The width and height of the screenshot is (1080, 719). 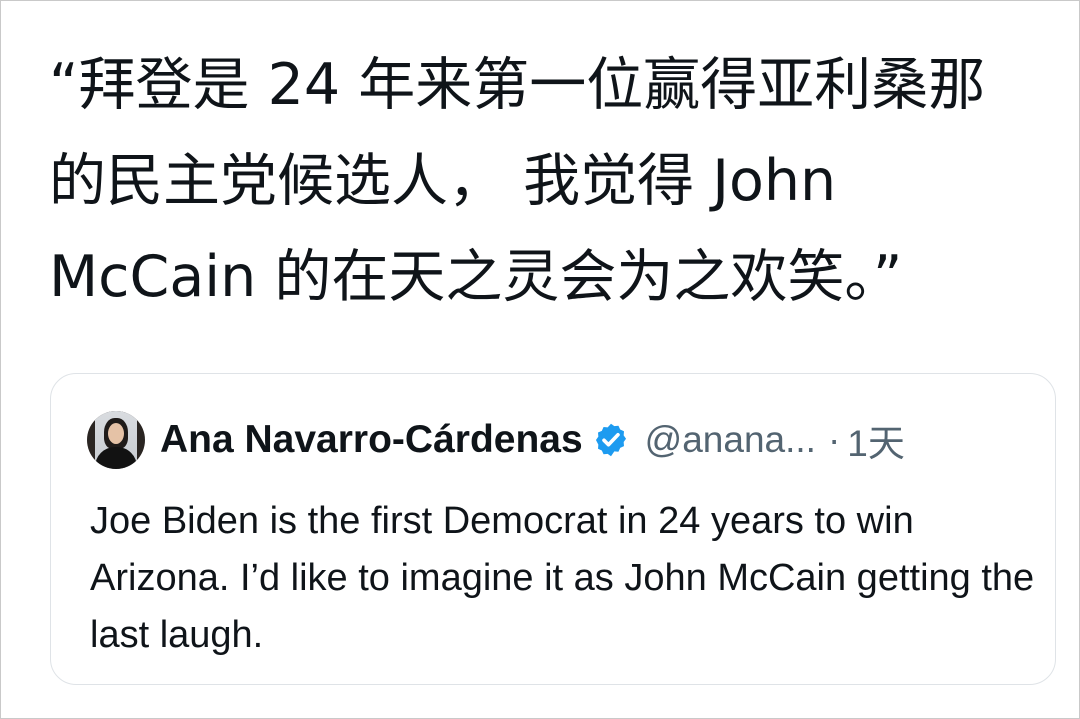 I want to click on avatar-body, so click(x=116, y=458).